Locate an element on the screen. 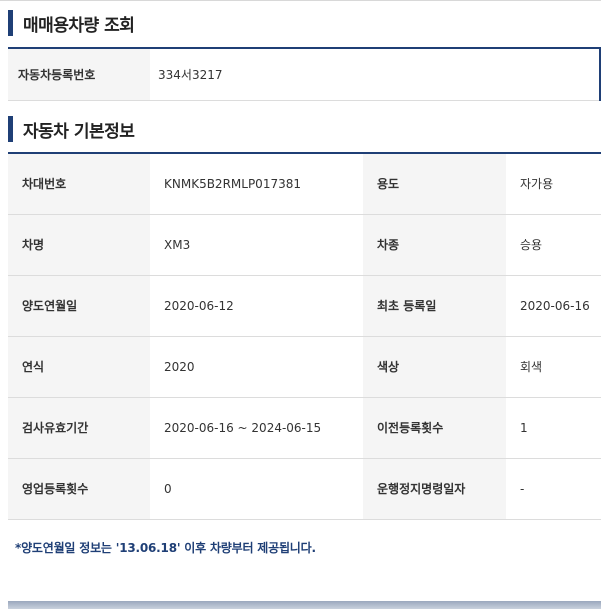 The image size is (601, 609). info-label: 양도연월일 is located at coordinates (79, 306).